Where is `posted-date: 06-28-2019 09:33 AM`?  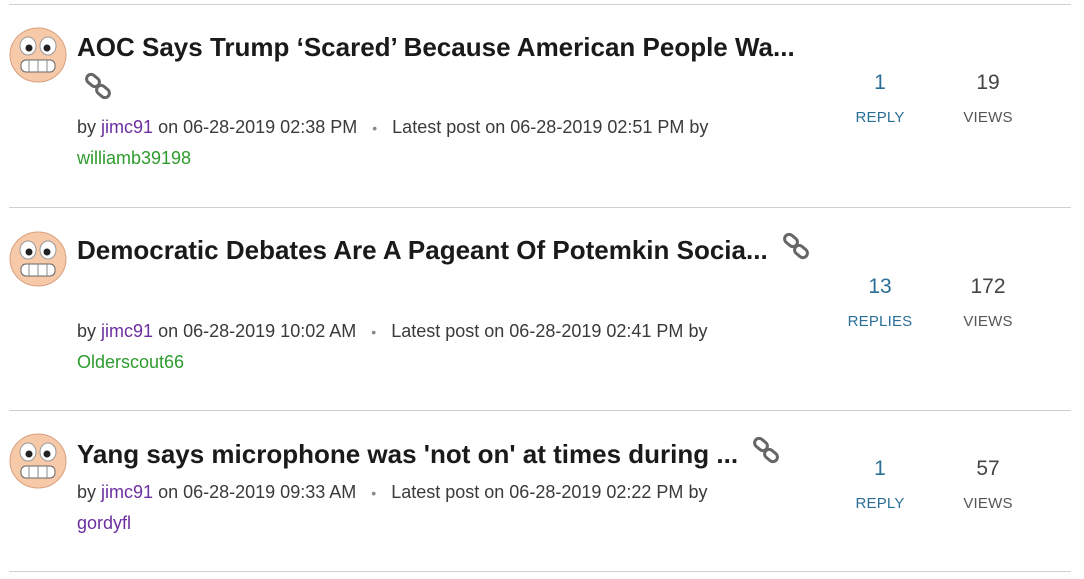
posted-date: 06-28-2019 09:33 AM is located at coordinates (270, 492).